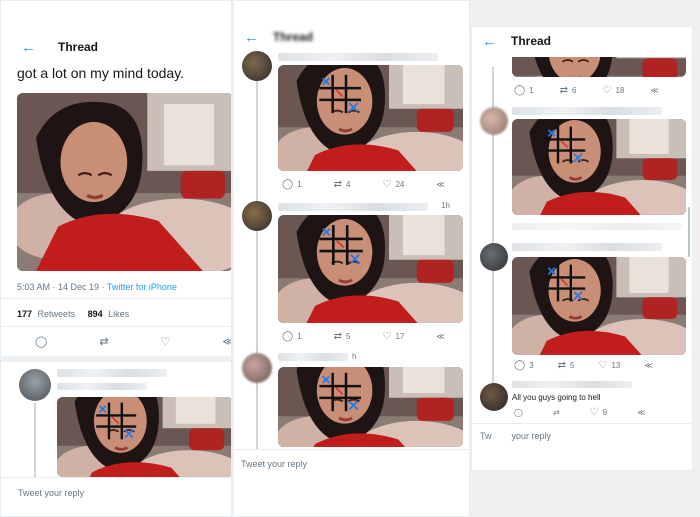 The height and width of the screenshot is (517, 700). Describe the element at coordinates (689, 232) in the screenshot. I see `scrollbar` at that location.